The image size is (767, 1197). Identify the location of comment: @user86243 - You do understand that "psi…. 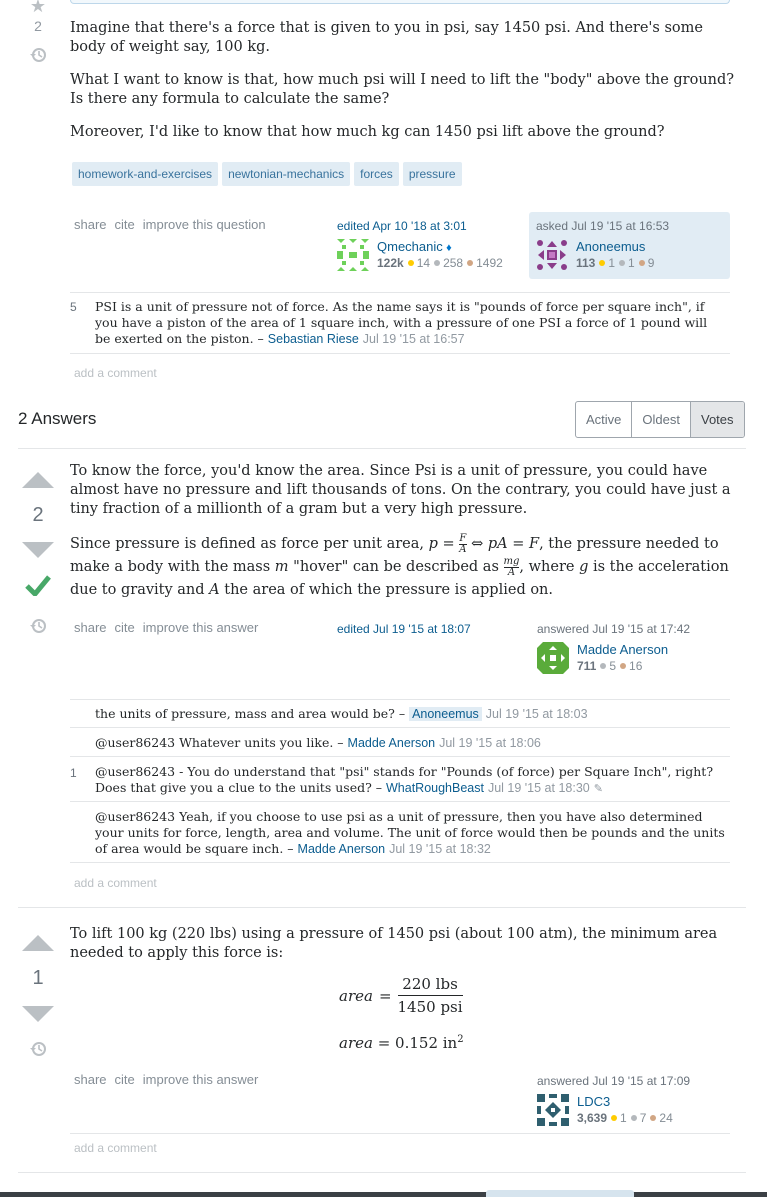
(410, 780).